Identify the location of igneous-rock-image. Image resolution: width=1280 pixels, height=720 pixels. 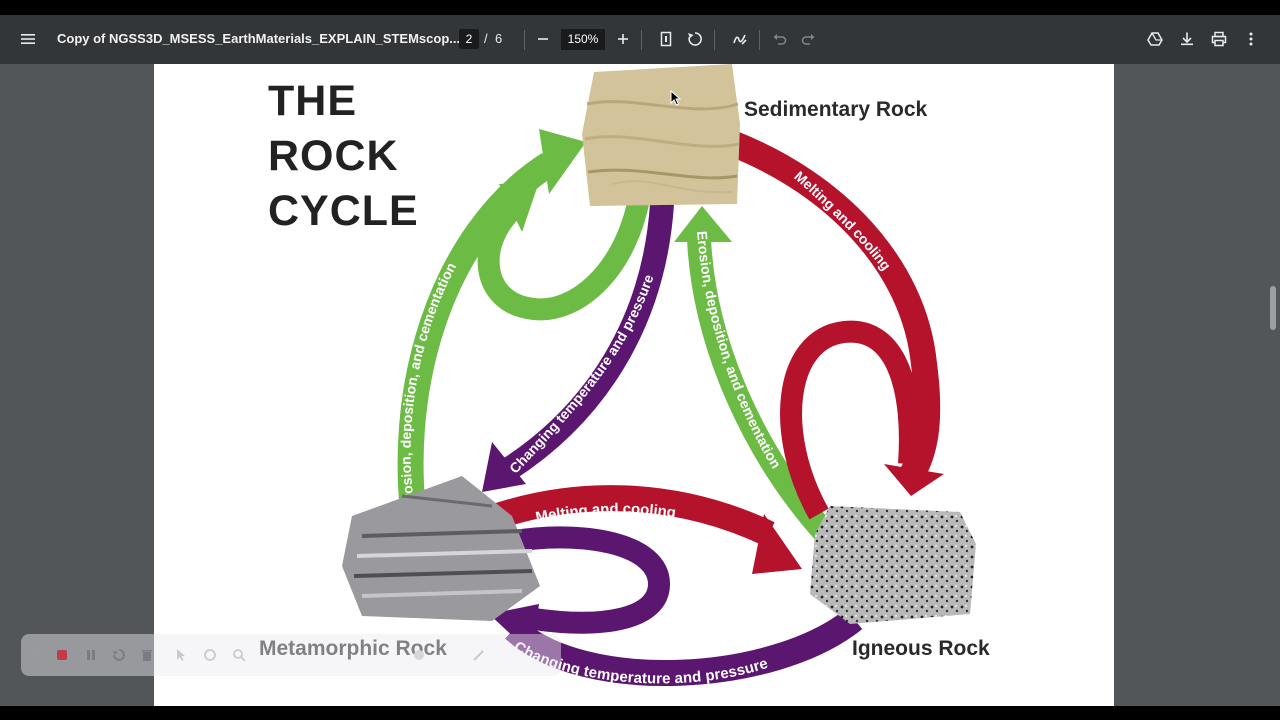
(893, 565).